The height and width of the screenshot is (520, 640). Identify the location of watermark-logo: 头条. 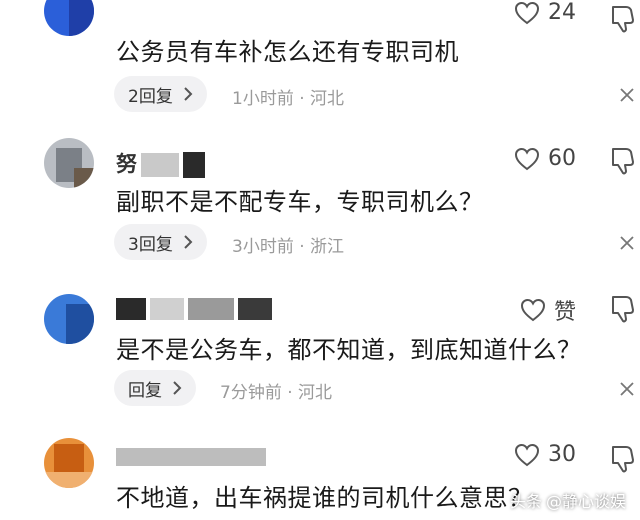
(525, 501).